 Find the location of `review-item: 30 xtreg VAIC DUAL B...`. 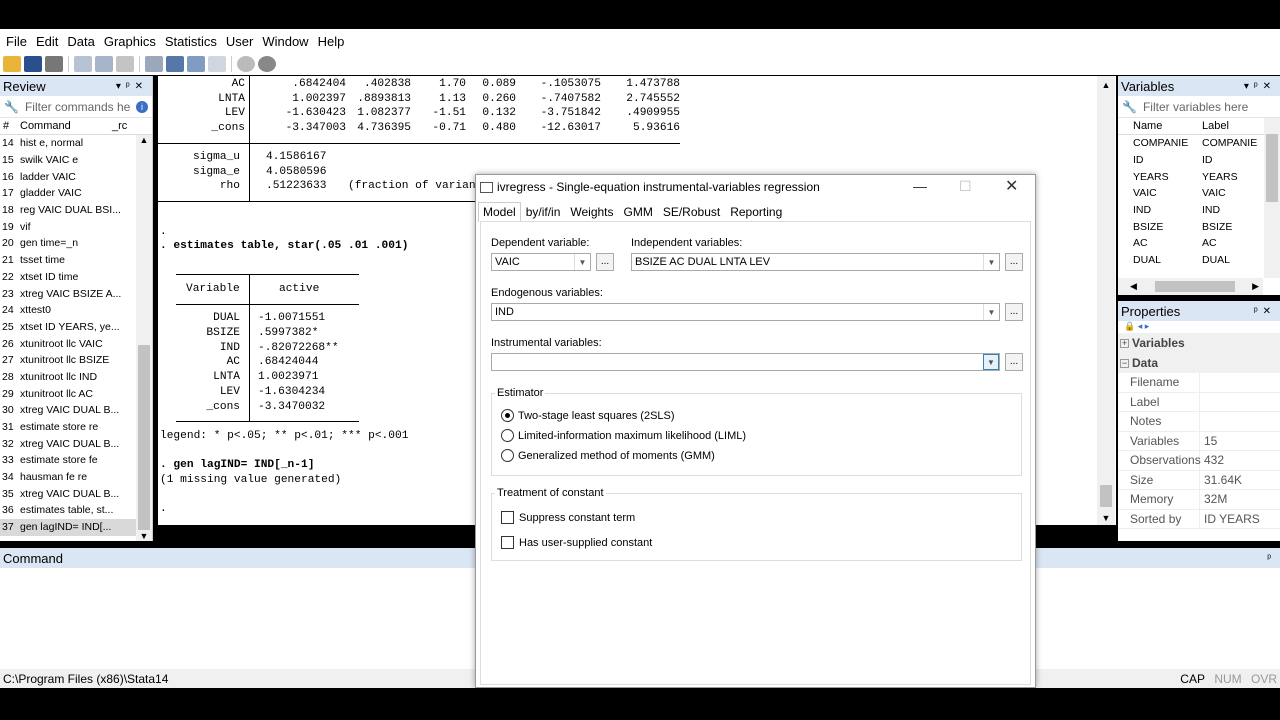

review-item: 30 xtreg VAIC DUAL B... is located at coordinates (68, 410).